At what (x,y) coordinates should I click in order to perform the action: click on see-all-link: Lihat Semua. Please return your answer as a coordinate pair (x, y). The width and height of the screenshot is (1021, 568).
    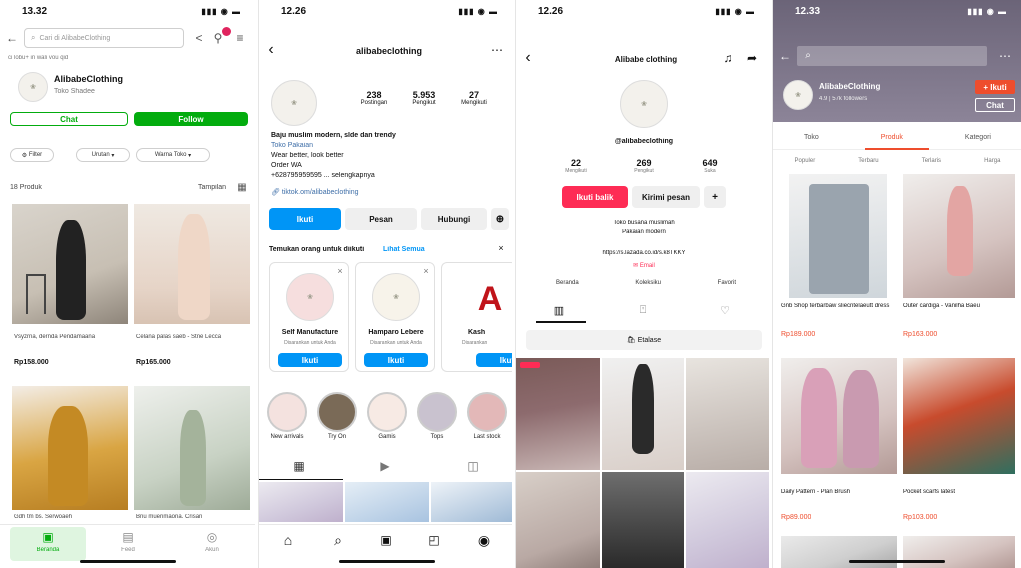
    Looking at the image, I should click on (404, 249).